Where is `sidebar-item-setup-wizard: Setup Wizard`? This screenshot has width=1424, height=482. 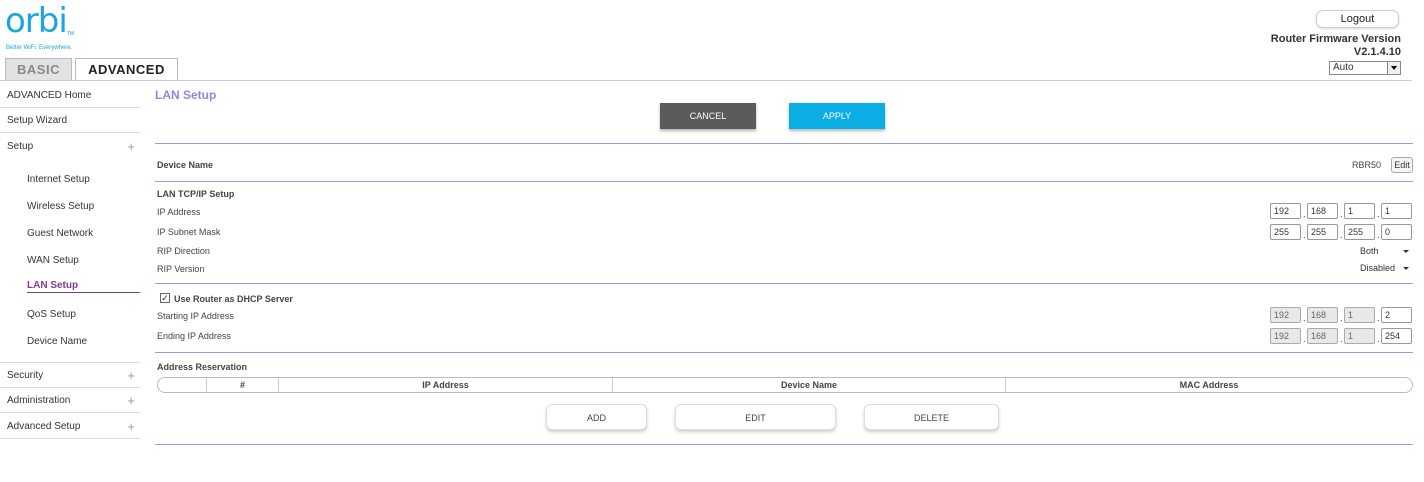 sidebar-item-setup-wizard: Setup Wizard is located at coordinates (70, 120).